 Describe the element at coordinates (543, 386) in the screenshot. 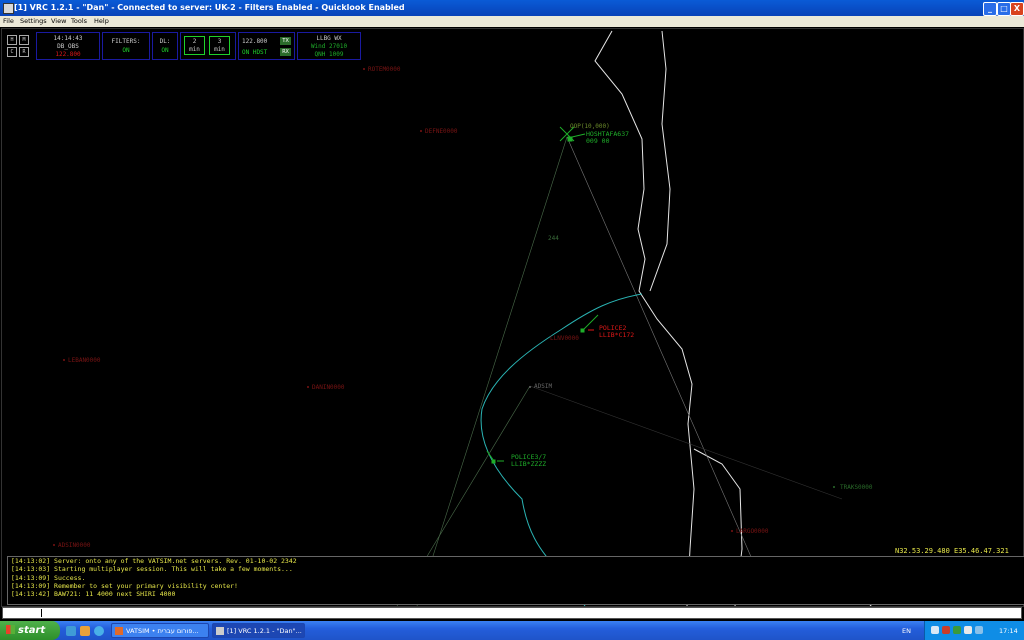

I see `fix-label: ADSIM` at that location.